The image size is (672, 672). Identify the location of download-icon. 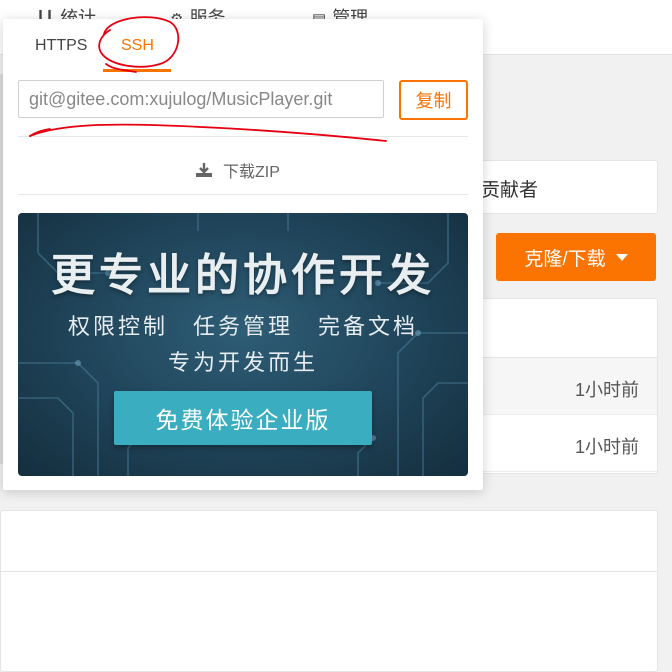
(204, 170).